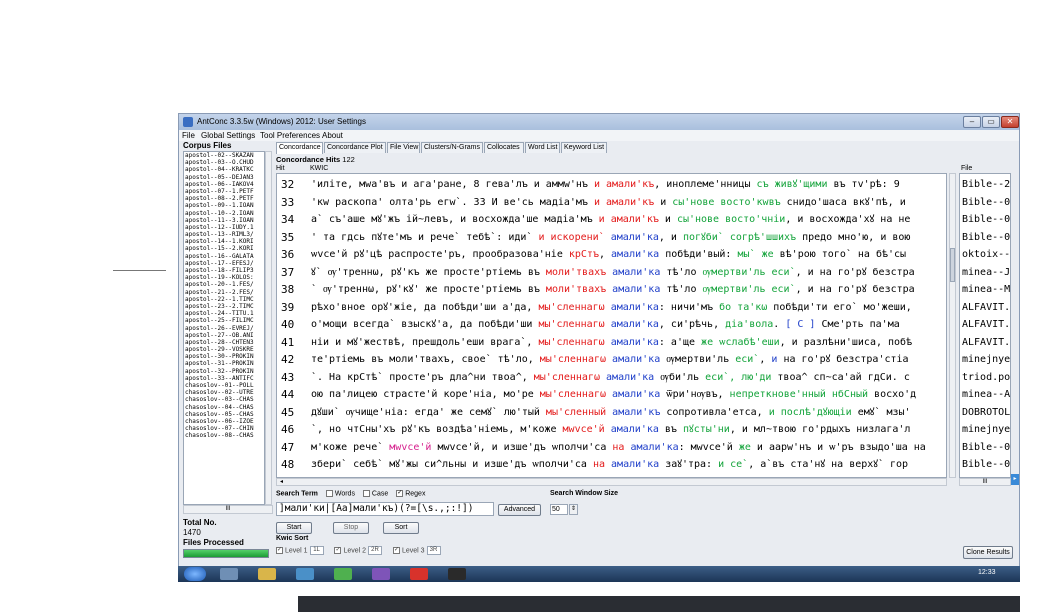 This screenshot has width=1058, height=612. Describe the element at coordinates (991, 122) in the screenshot. I see `maximize-button: ▭` at that location.